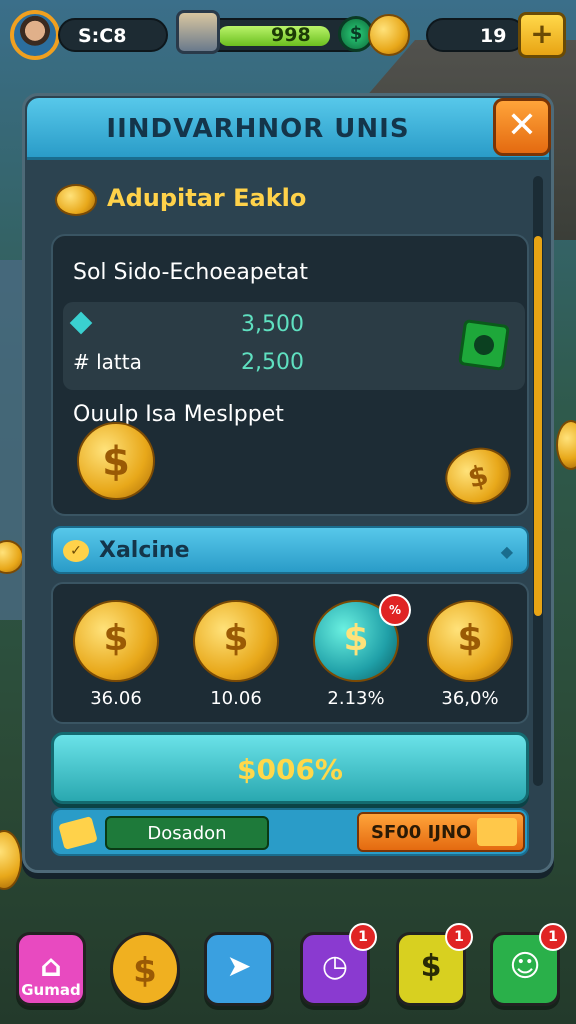  Describe the element at coordinates (356, 698) in the screenshot. I see `pack-price: 2.13%` at that location.